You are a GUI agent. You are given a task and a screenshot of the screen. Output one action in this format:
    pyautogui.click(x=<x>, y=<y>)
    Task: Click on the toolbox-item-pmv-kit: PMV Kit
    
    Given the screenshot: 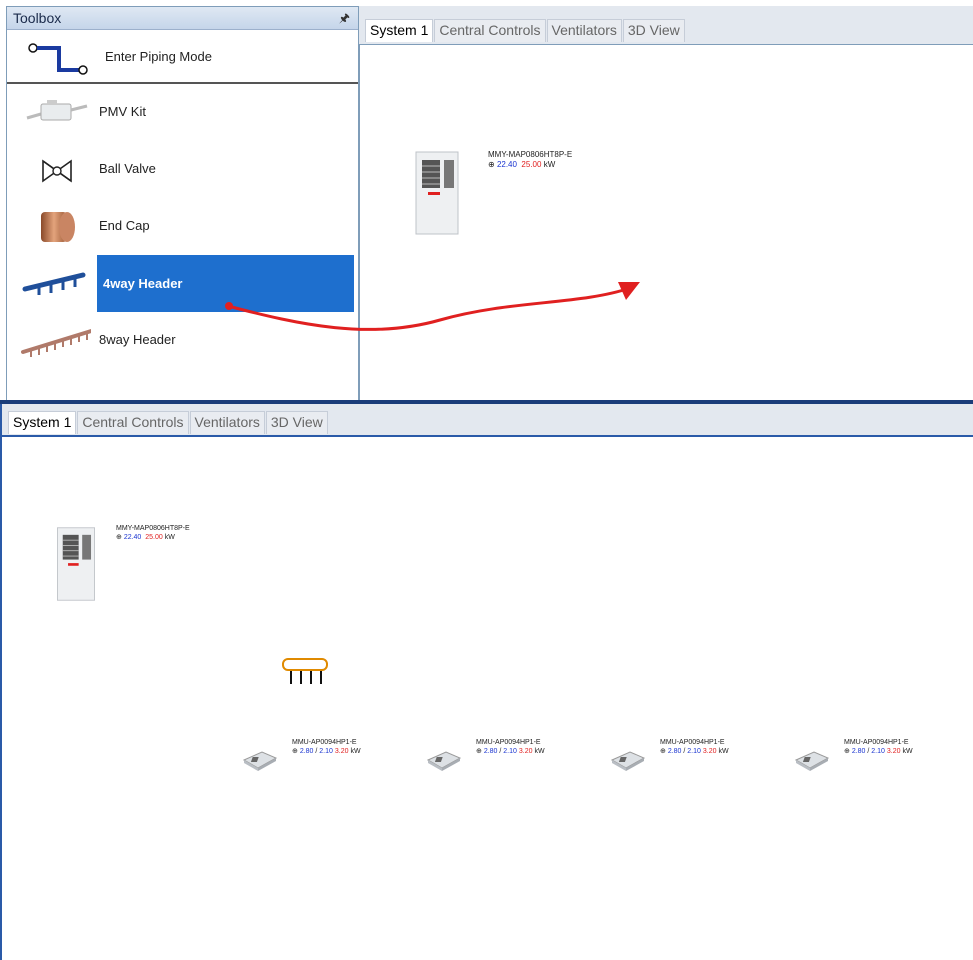 What is the action you would take?
    pyautogui.click(x=182, y=112)
    